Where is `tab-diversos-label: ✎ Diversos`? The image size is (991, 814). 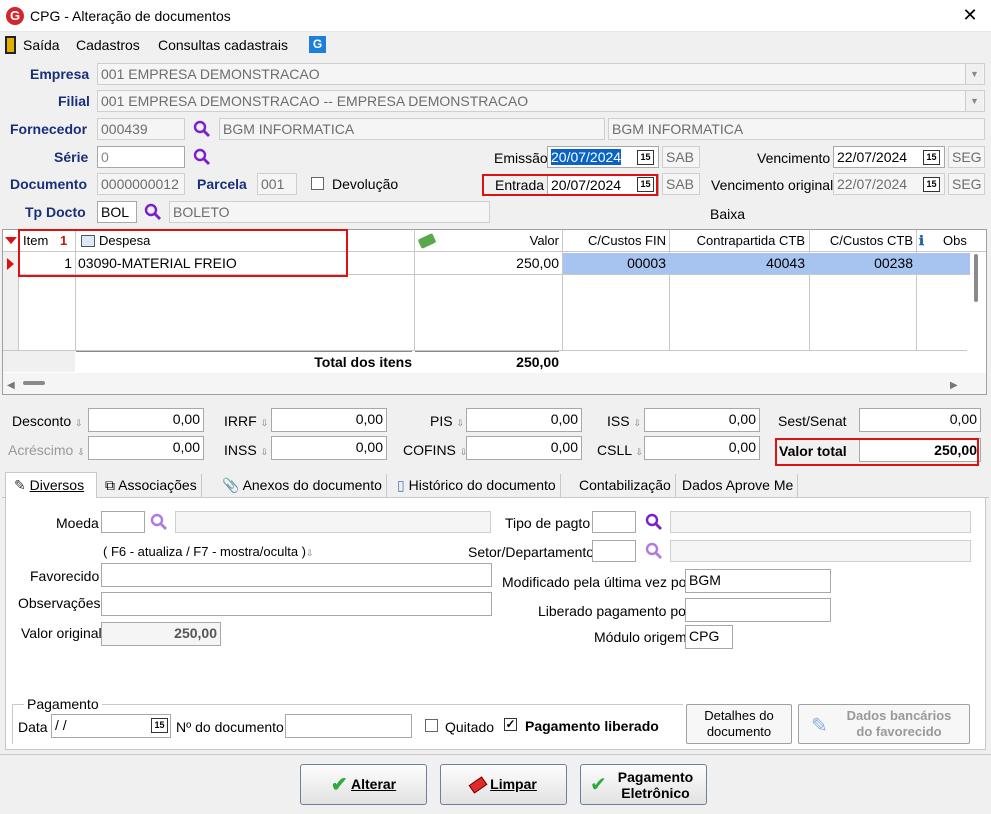 tab-diversos-label: ✎ Diversos is located at coordinates (49, 486).